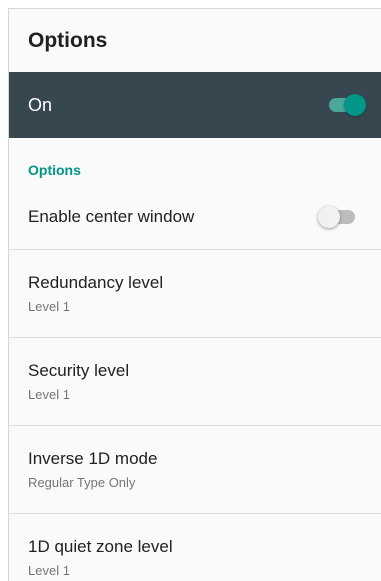 This screenshot has height=581, width=381. Describe the element at coordinates (82, 482) in the screenshot. I see `preference-summary: Regular Type Only` at that location.